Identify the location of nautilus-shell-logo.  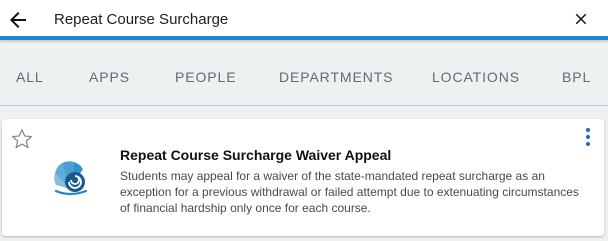
(71, 178).